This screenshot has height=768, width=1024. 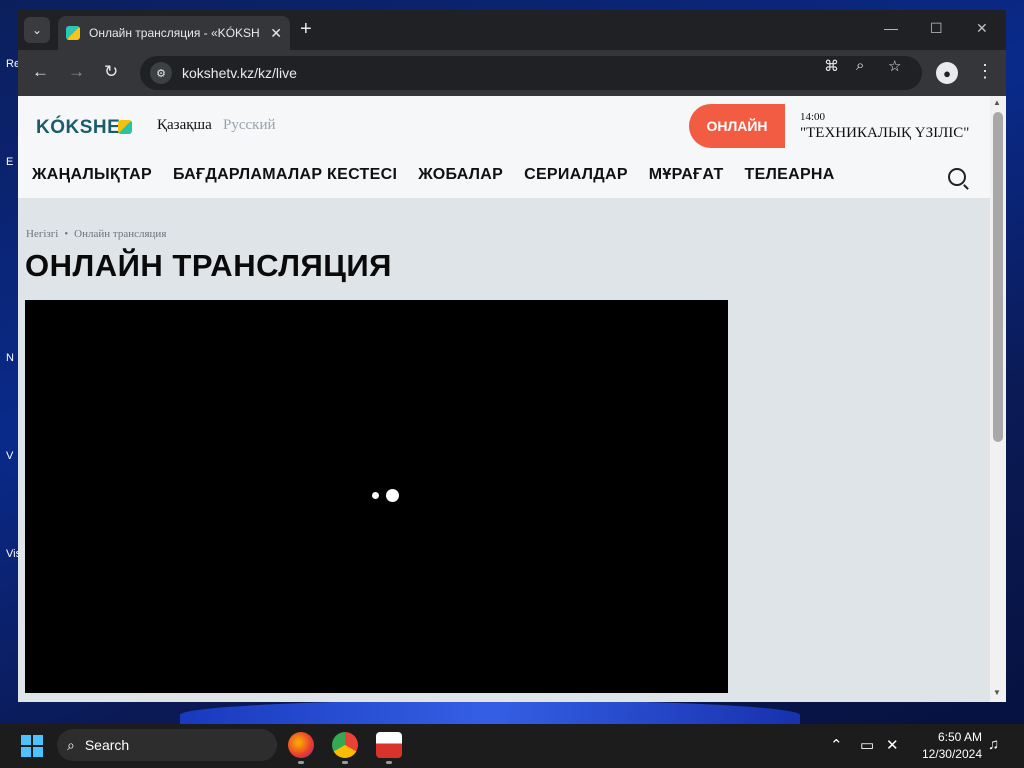 I want to click on schedule-title: "ТЕХНИКАЛЫҚ ҮЗІЛІС", so click(x=885, y=133).